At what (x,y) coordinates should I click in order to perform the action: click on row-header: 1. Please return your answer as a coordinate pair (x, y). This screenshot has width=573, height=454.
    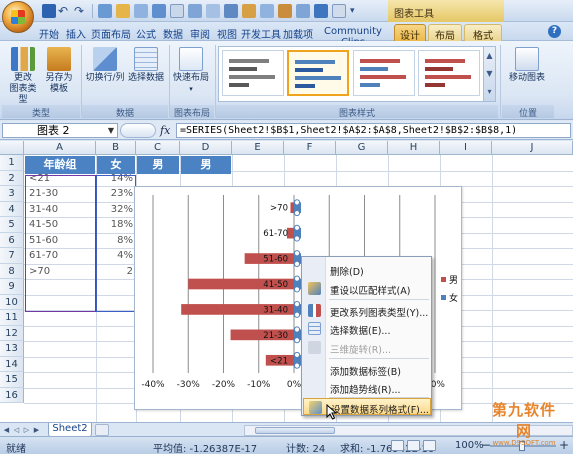
    Looking at the image, I should click on (12, 163).